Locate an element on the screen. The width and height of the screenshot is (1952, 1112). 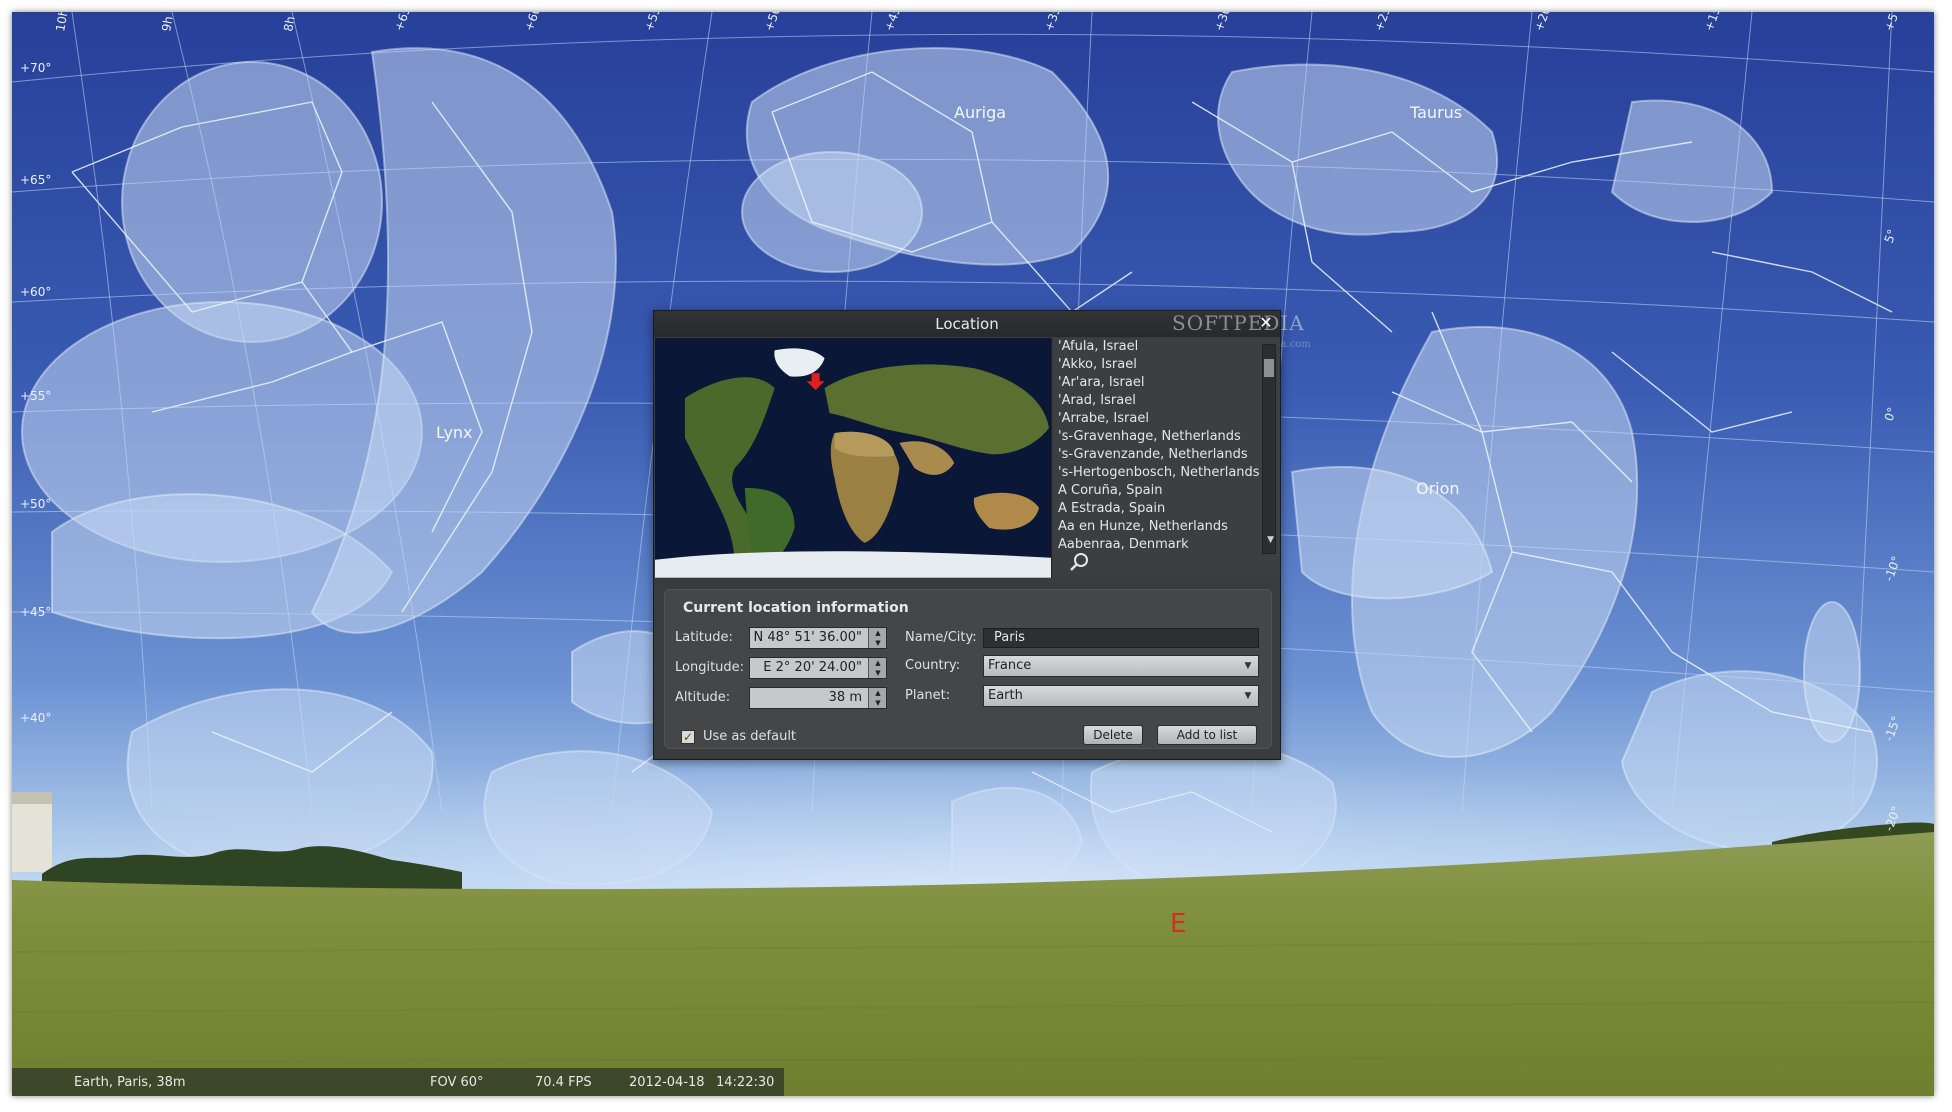
world-map is located at coordinates (853, 458).